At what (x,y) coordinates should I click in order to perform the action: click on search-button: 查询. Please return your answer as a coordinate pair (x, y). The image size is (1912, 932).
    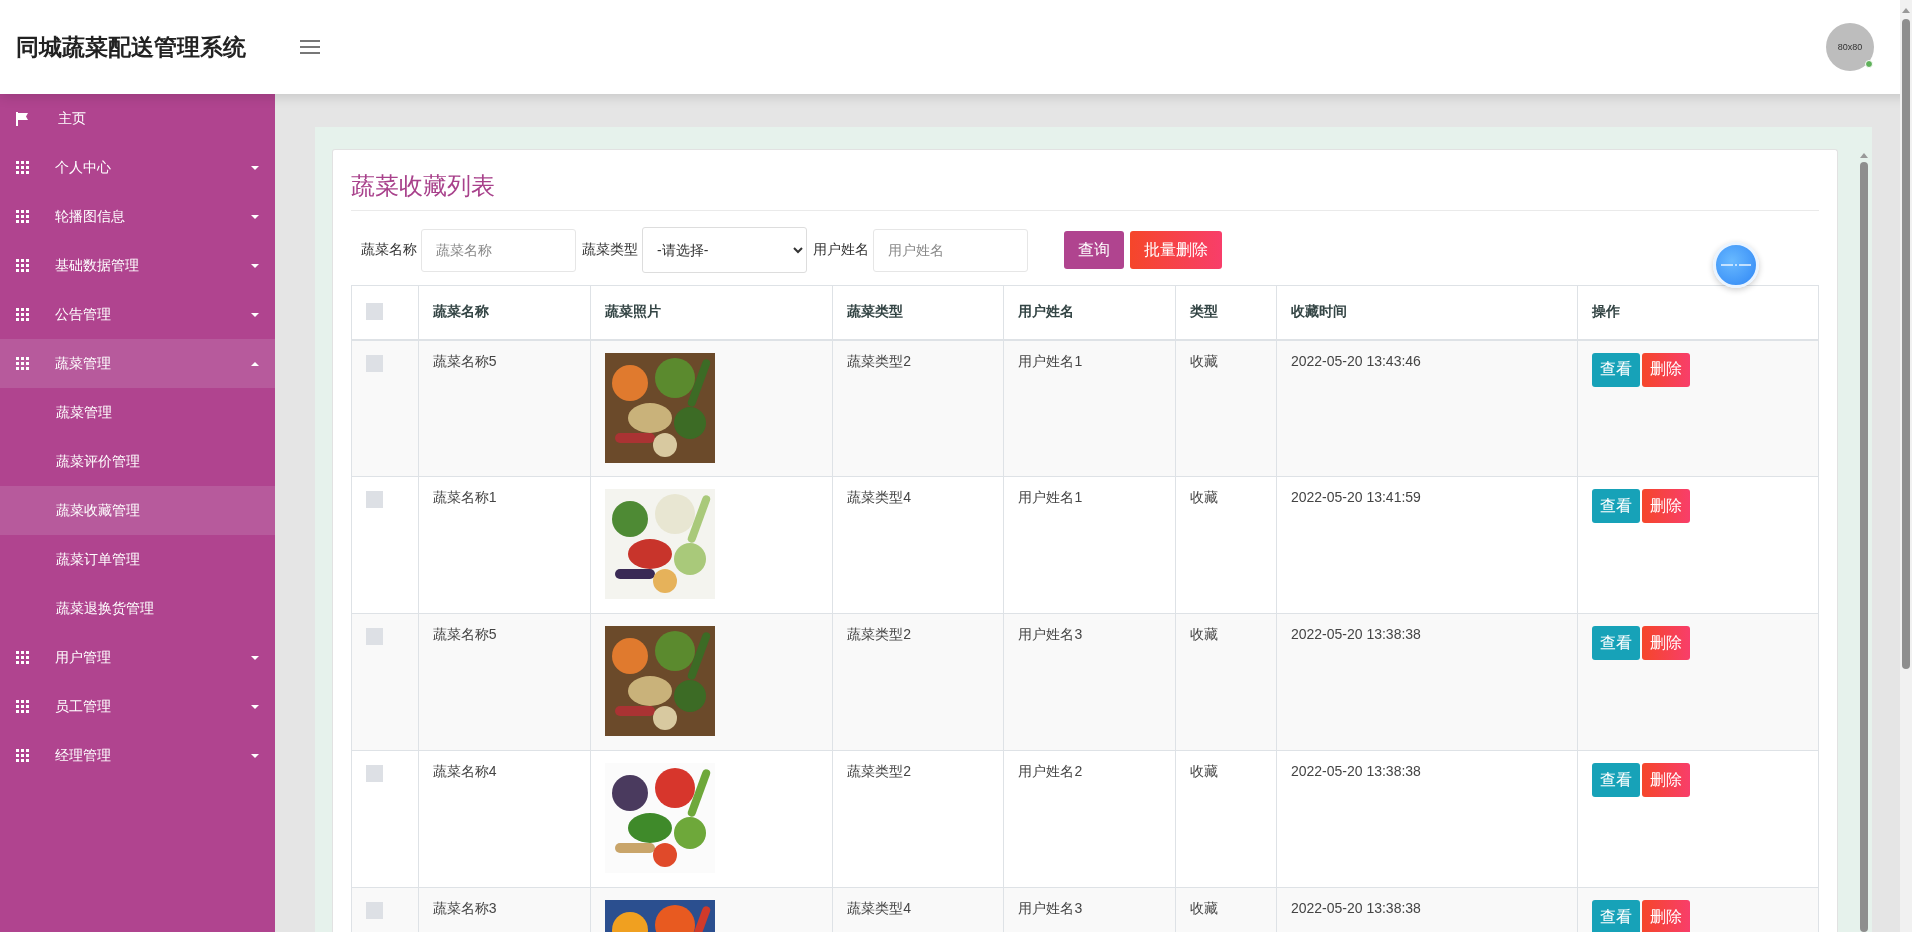
    Looking at the image, I should click on (1094, 250).